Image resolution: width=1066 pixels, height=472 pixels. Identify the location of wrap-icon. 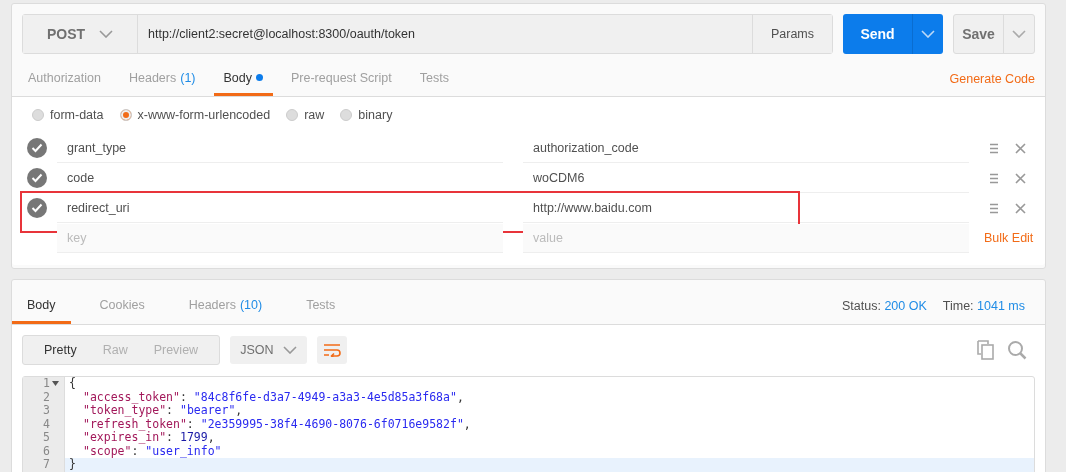
(332, 350).